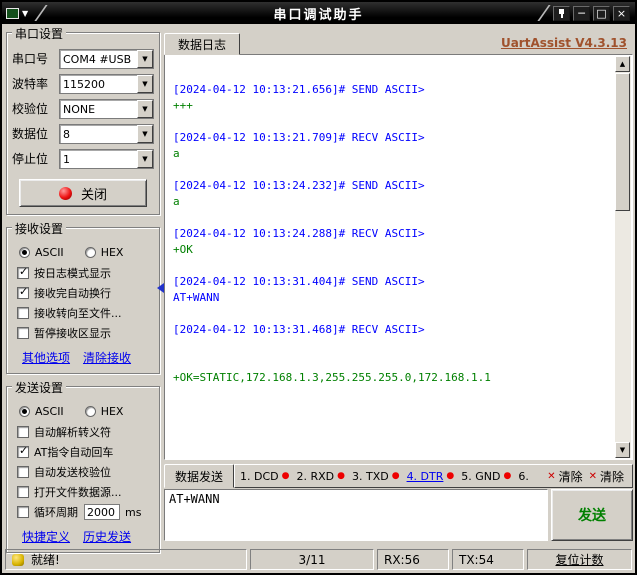 Image resolution: width=637 pixels, height=575 pixels. What do you see at coordinates (30, 109) in the screenshot?
I see `parity-label: 校验位` at bounding box center [30, 109].